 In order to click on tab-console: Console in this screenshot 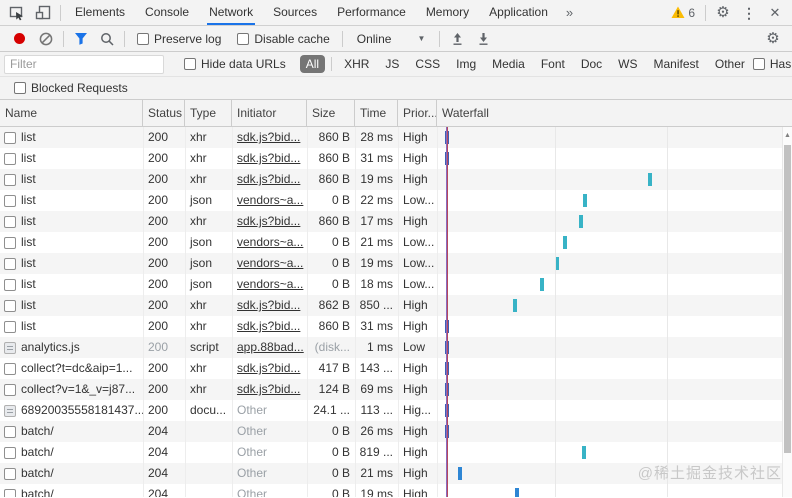, I will do `click(167, 12)`.